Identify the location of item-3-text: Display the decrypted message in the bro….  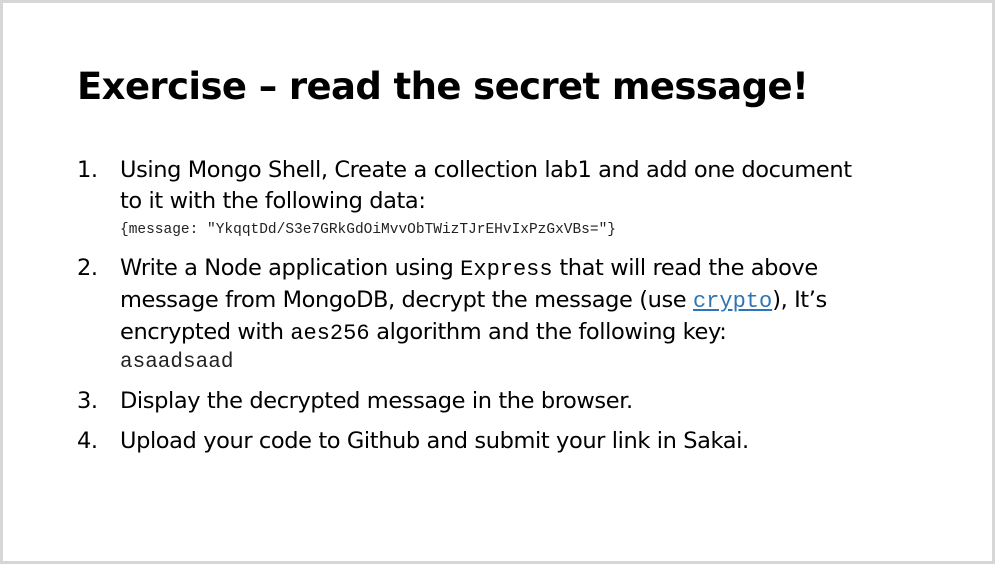
(376, 401).